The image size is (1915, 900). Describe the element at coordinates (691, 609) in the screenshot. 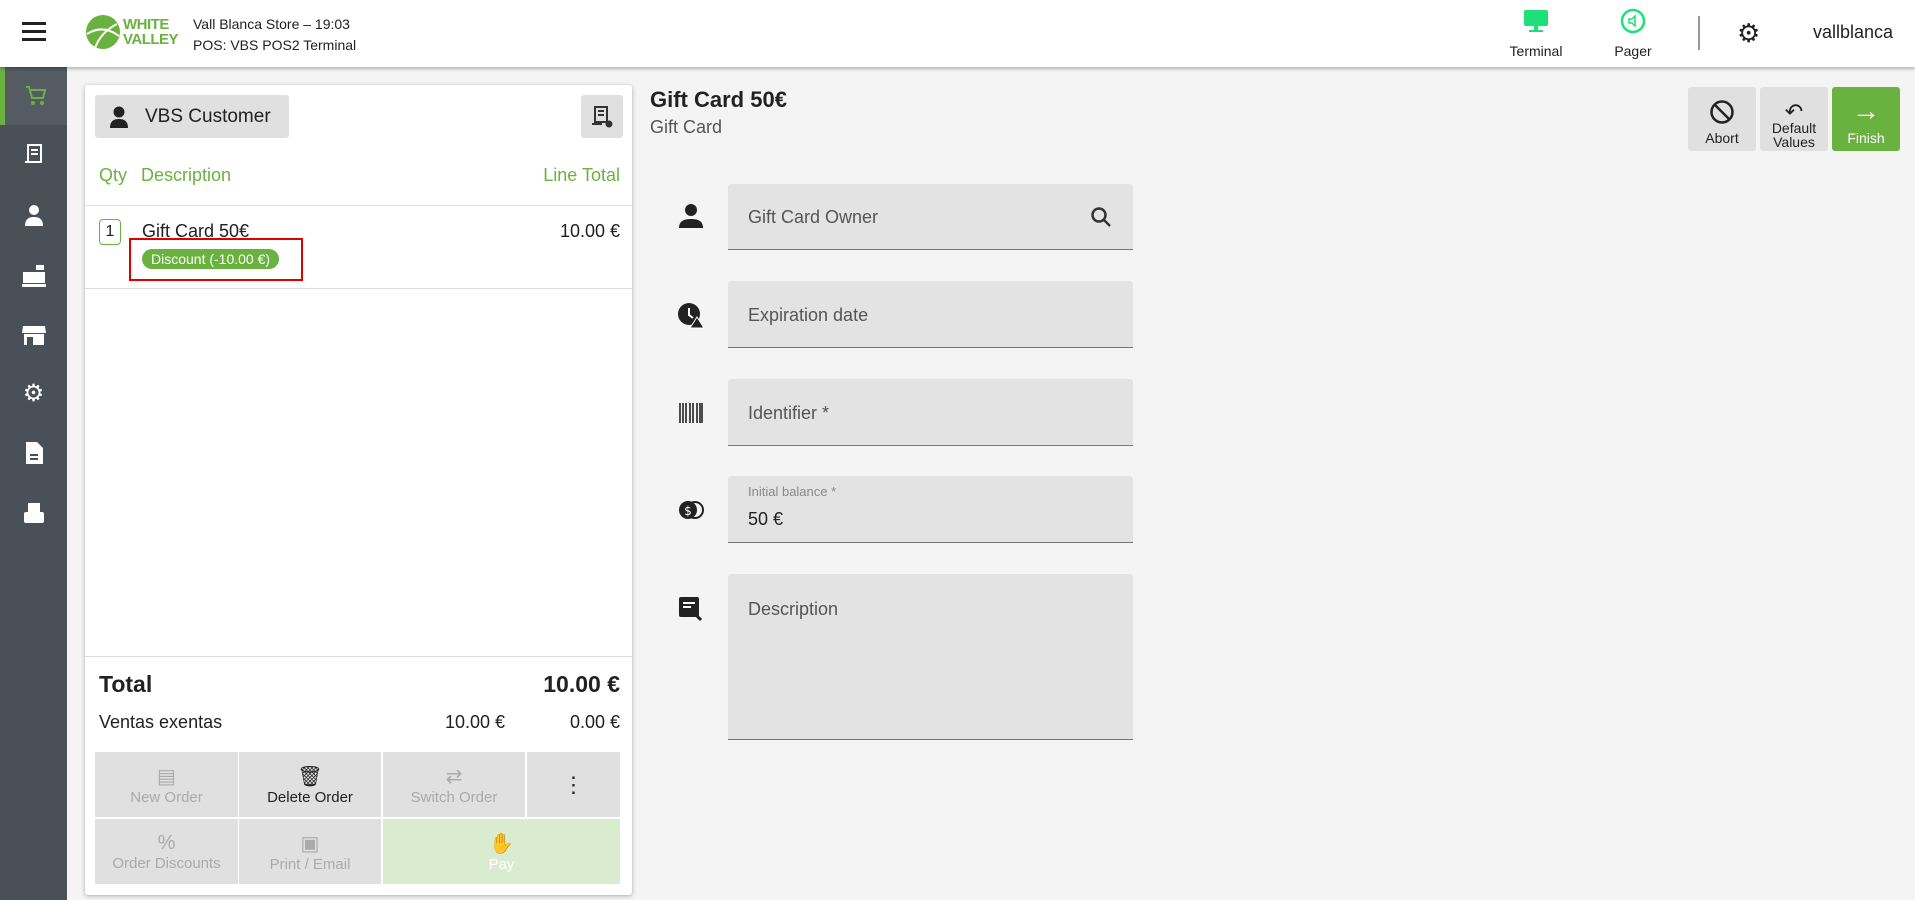

I see `description-edit-icon` at that location.